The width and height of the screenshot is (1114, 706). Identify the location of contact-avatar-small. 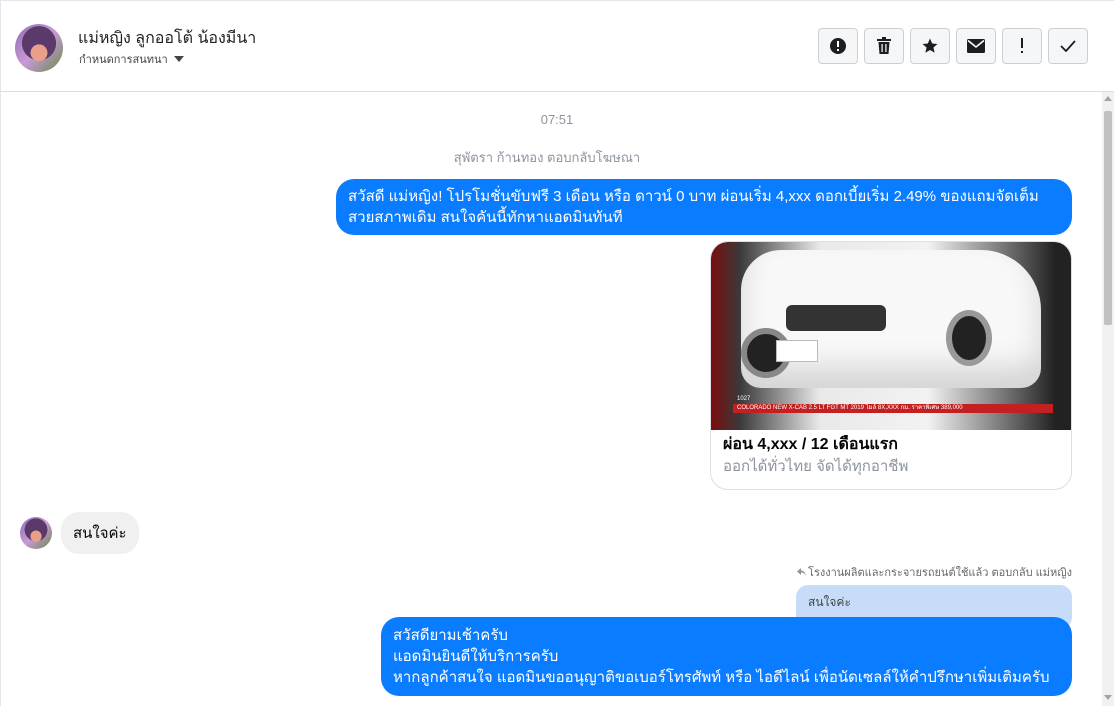
(36, 533).